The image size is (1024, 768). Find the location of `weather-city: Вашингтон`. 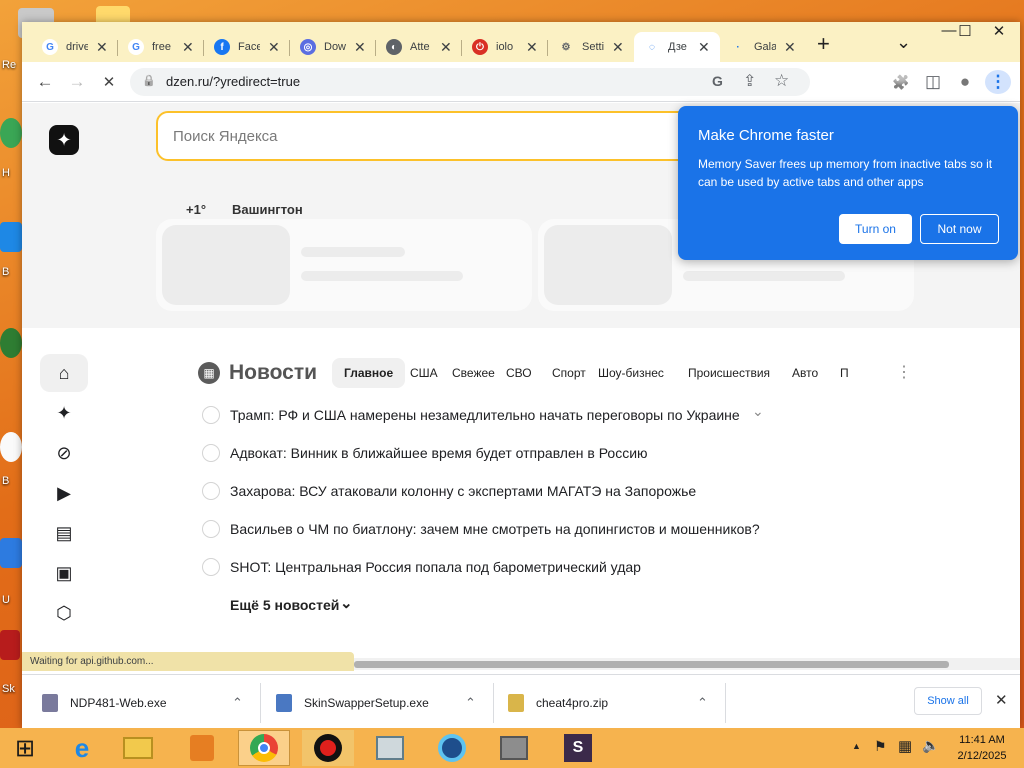

weather-city: Вашингтон is located at coordinates (267, 209).